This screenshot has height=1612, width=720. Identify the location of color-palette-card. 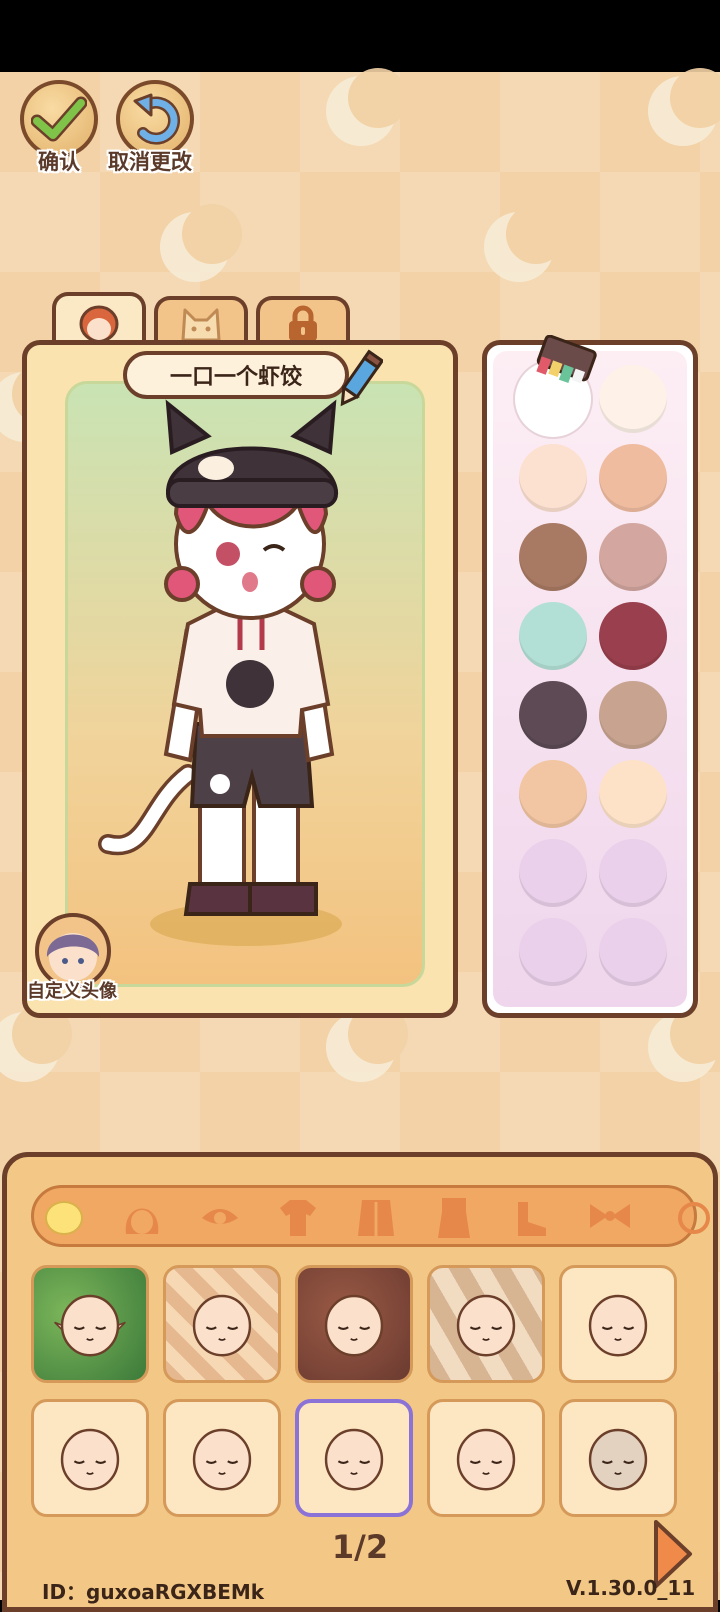
(590, 676).